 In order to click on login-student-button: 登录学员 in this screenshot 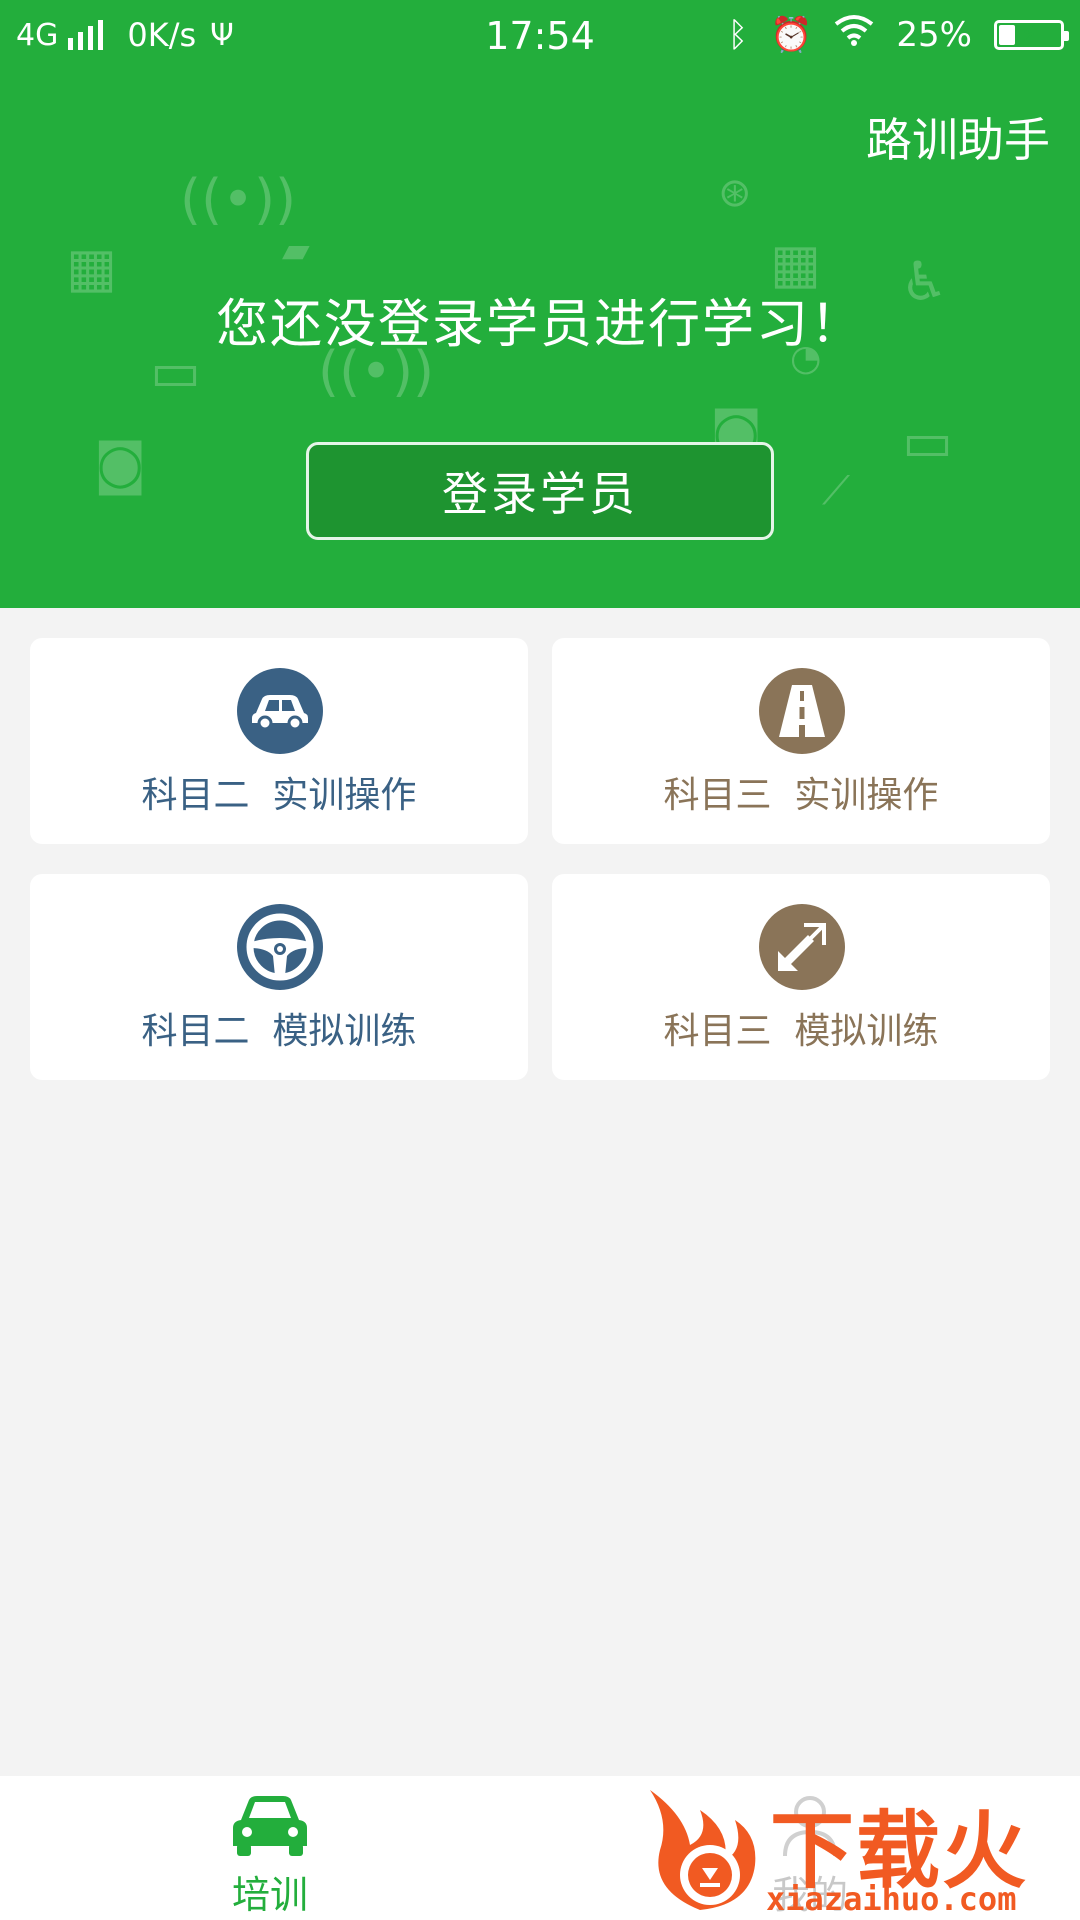, I will do `click(540, 491)`.